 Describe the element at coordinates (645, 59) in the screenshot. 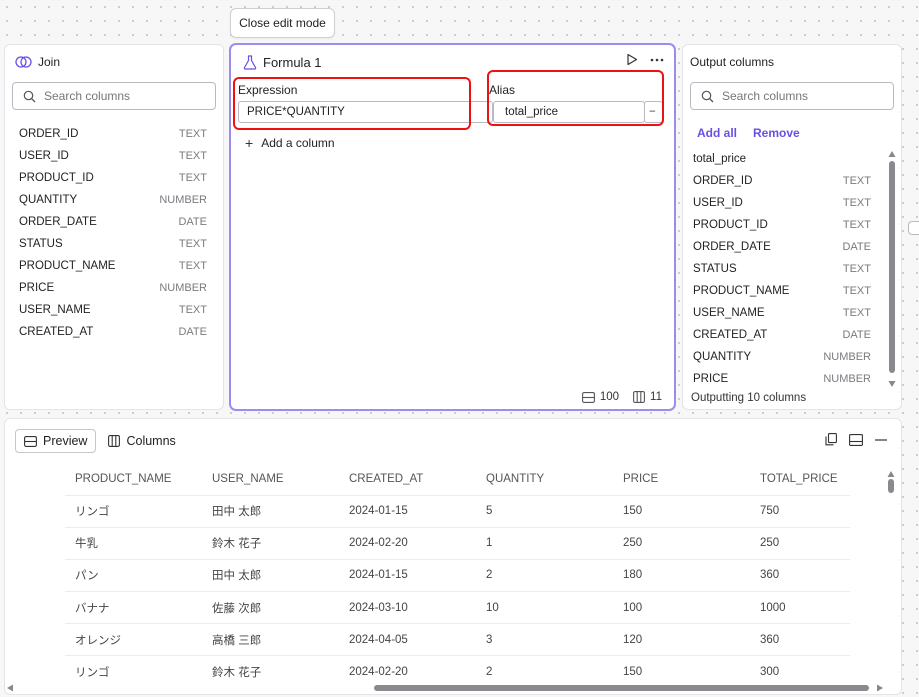

I see `formula-actions` at that location.